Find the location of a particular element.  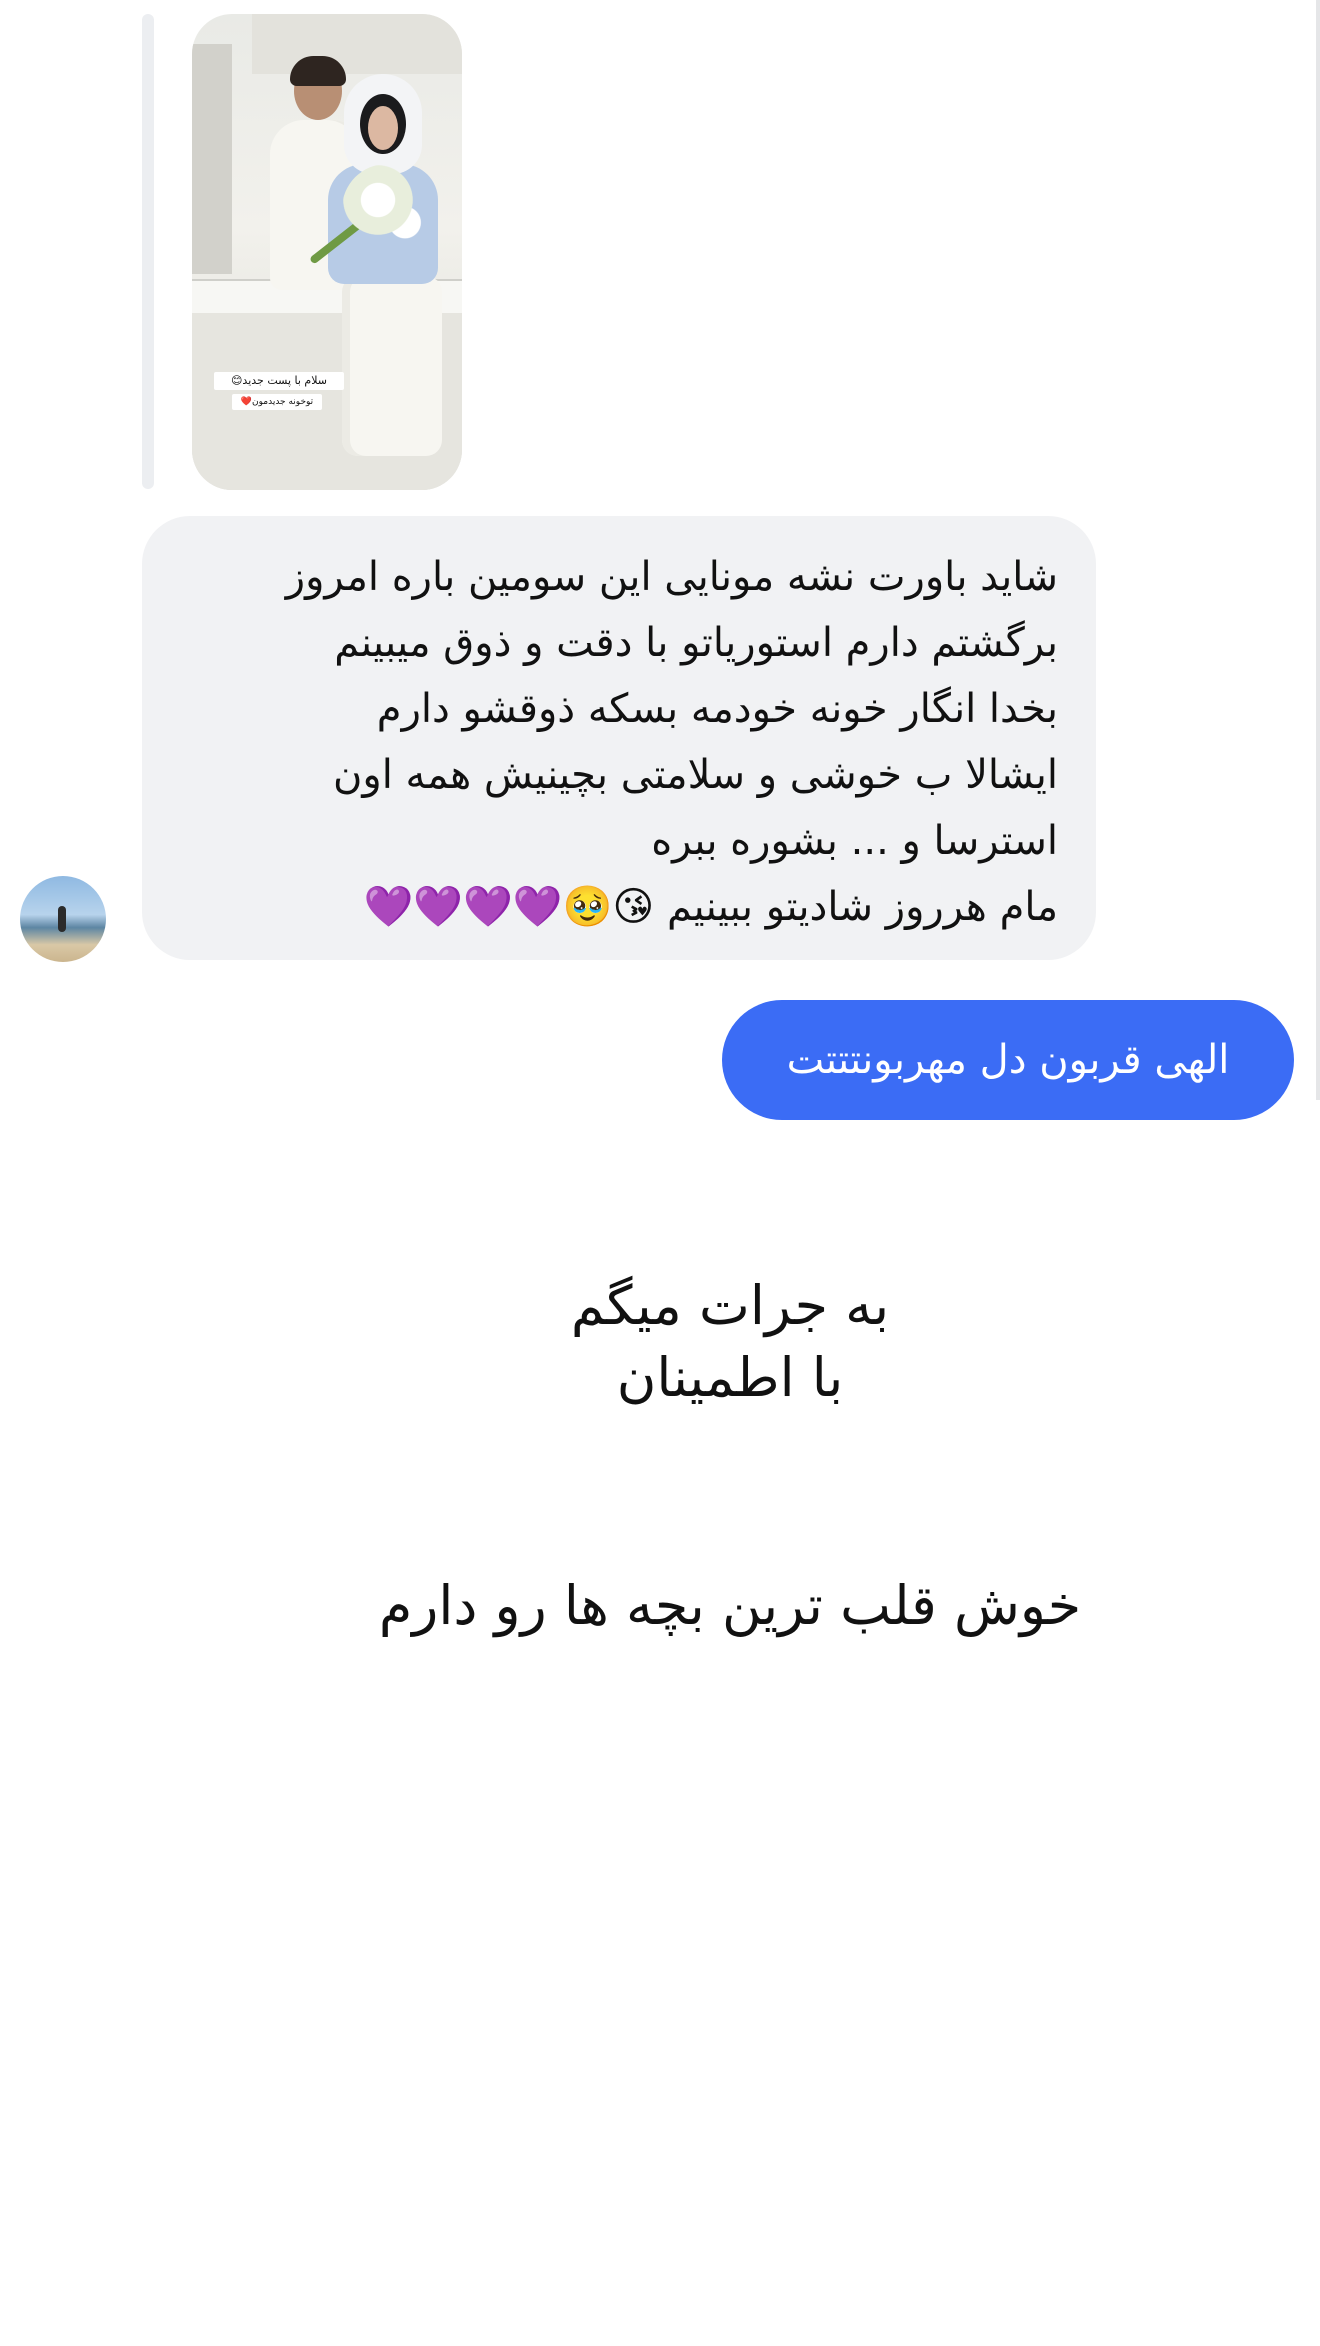

message-line: مام هرروز شادیتو ببینیم 😘🥹💜💜💜💜 is located at coordinates (711, 907).